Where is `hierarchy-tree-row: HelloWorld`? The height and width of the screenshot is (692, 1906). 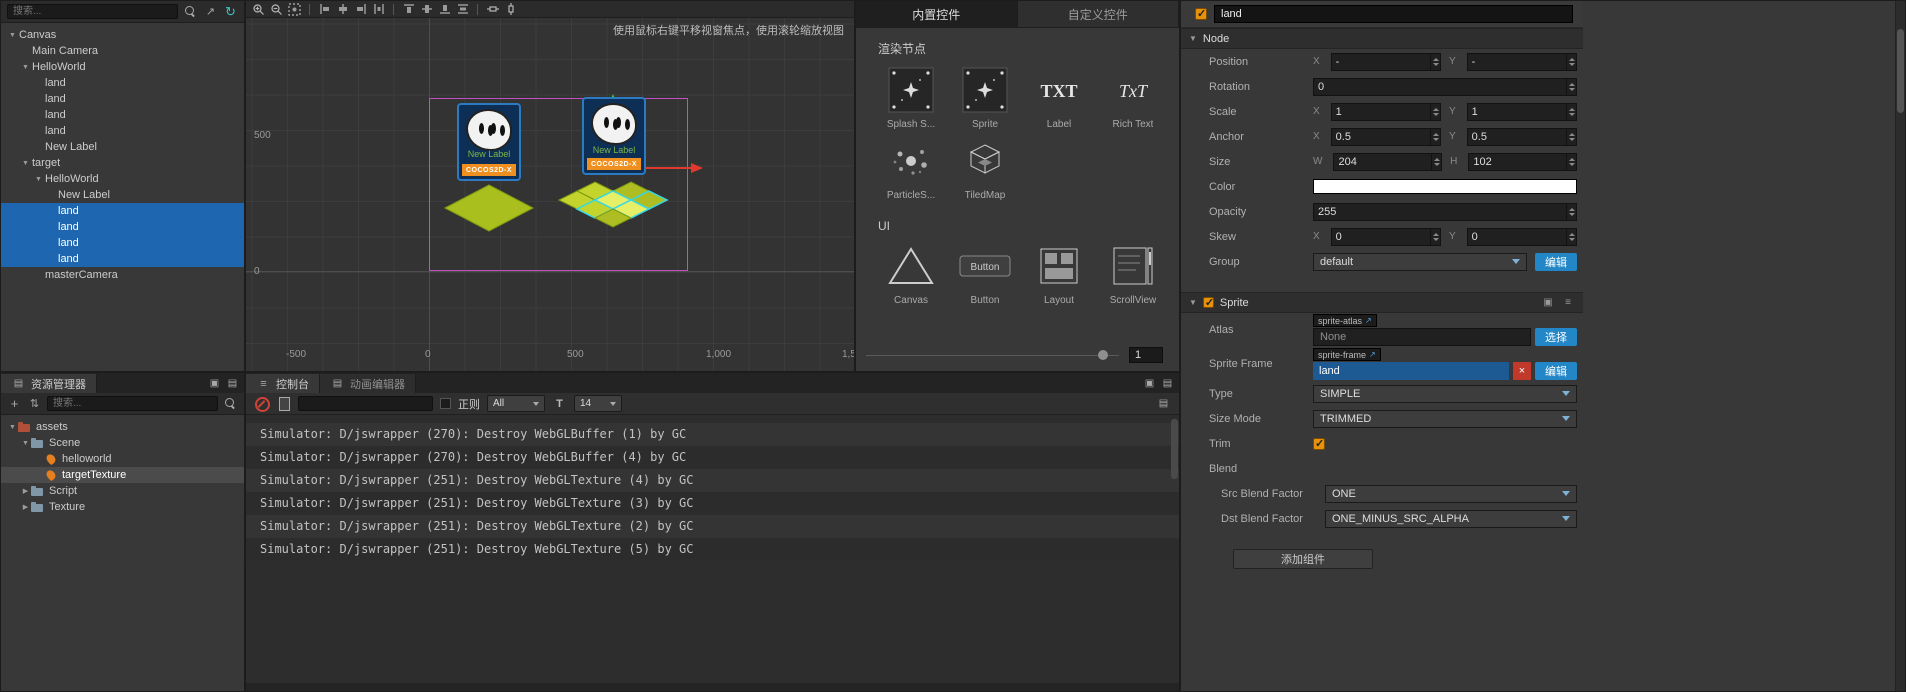 hierarchy-tree-row: HelloWorld is located at coordinates (122, 179).